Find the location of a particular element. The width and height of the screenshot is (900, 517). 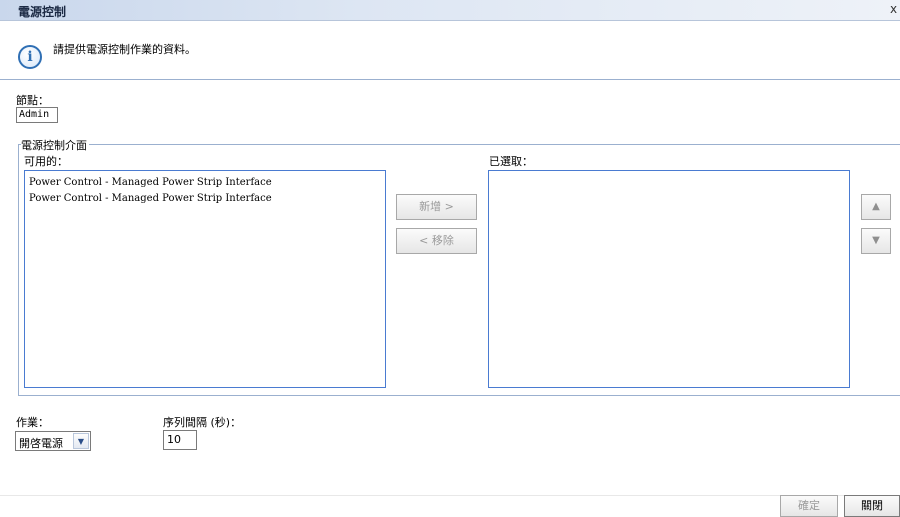

triangle-down-icon: ▼ is located at coordinates (876, 240).